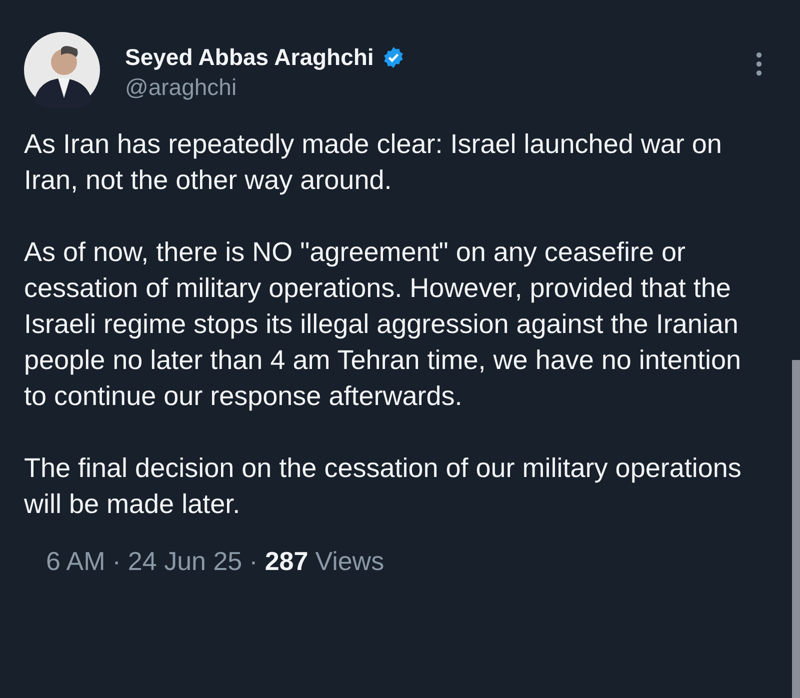 The width and height of the screenshot is (800, 698). I want to click on tweet-text: As Iran has repeatedly made clear: Israel launched war on Iran, not the other way around., so click(373, 162).